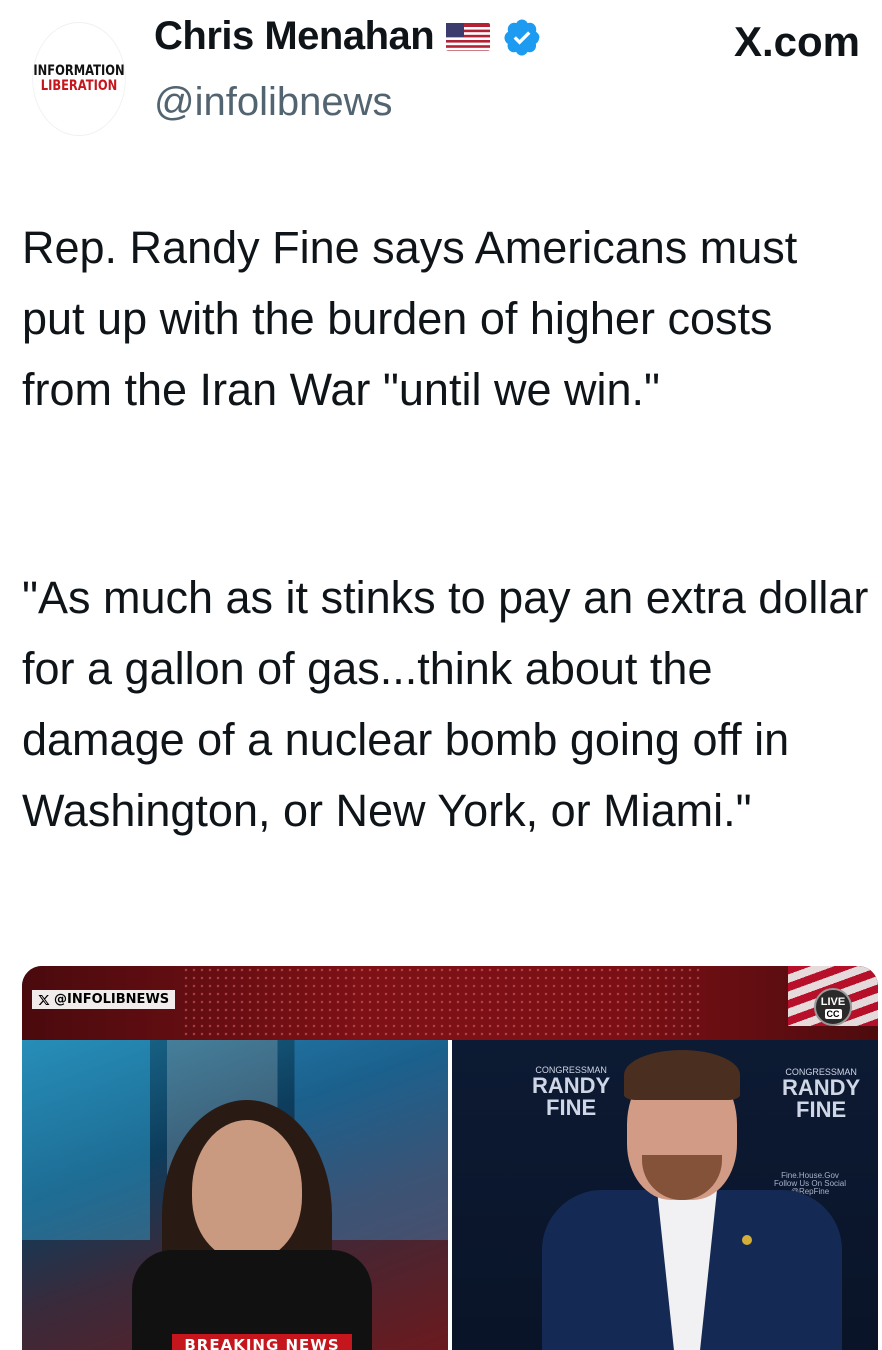  I want to click on cc-label: CC, so click(833, 1013).